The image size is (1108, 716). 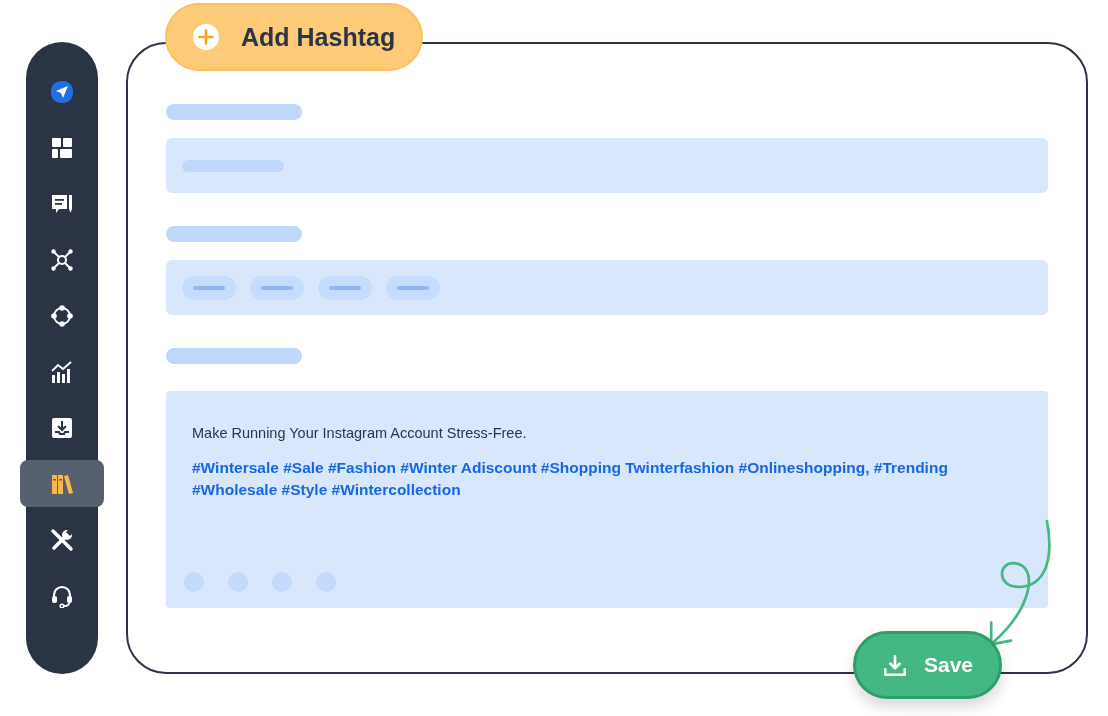 What do you see at coordinates (294, 37) in the screenshot?
I see `add-hashtag-button: Add Hashtag` at bounding box center [294, 37].